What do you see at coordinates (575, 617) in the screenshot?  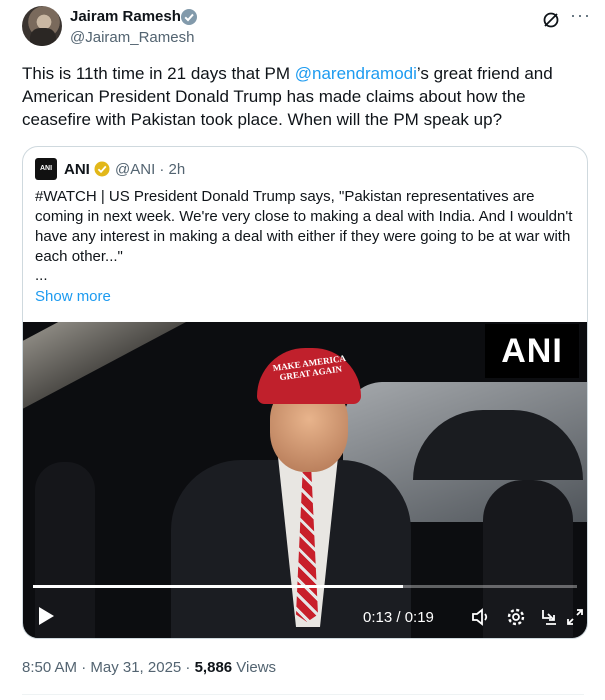 I see `fullscreen-icon` at bounding box center [575, 617].